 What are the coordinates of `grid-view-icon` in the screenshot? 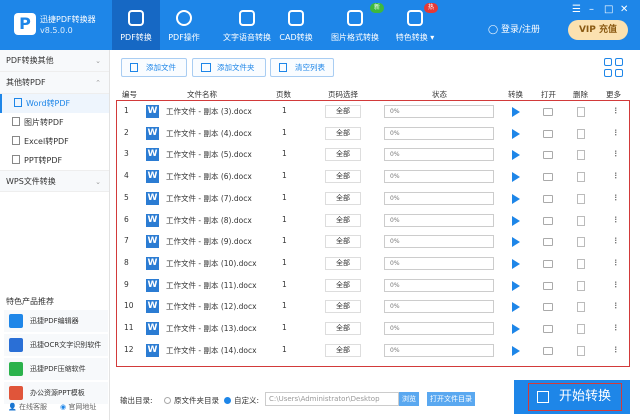 It's located at (614, 68).